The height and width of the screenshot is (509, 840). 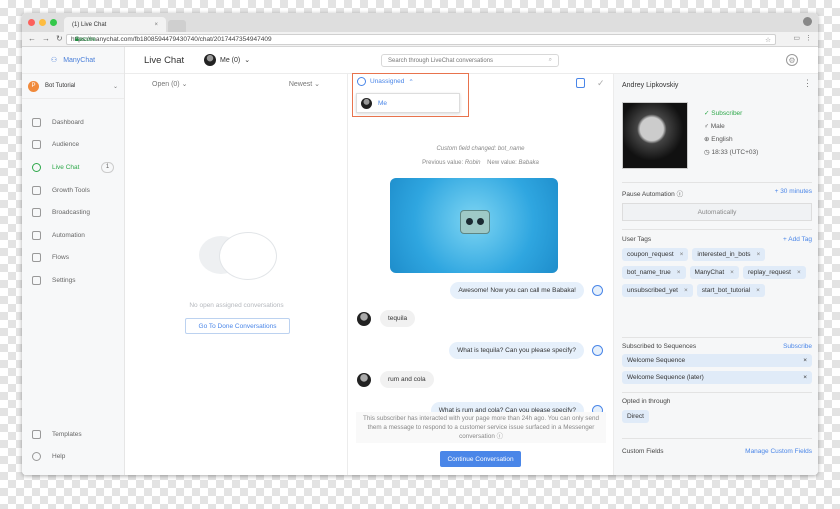 What do you see at coordinates (655, 135) in the screenshot?
I see `subscriber-photo` at bounding box center [655, 135].